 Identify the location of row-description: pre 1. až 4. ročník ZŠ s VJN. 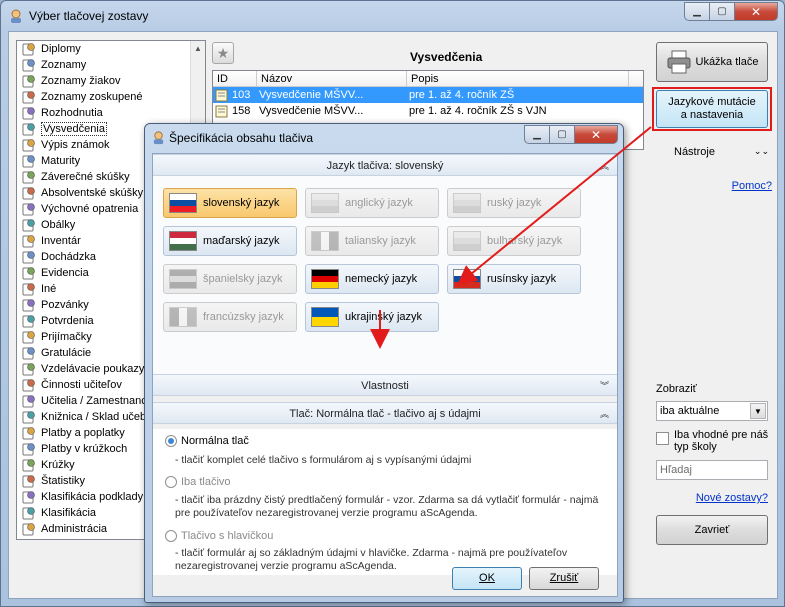
(478, 111).